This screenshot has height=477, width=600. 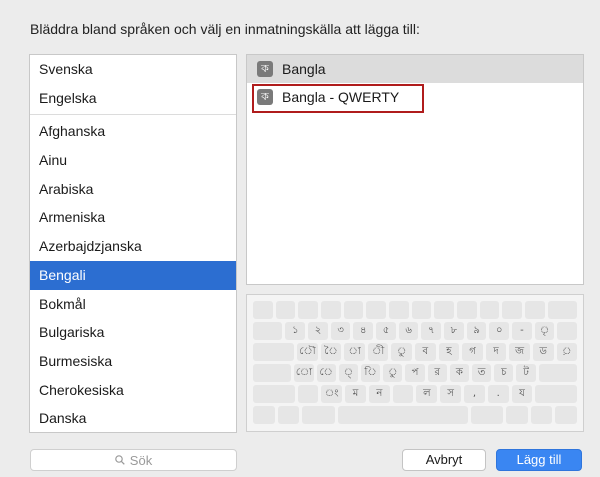 I want to click on keyboard-key: ়, so click(x=567, y=352).